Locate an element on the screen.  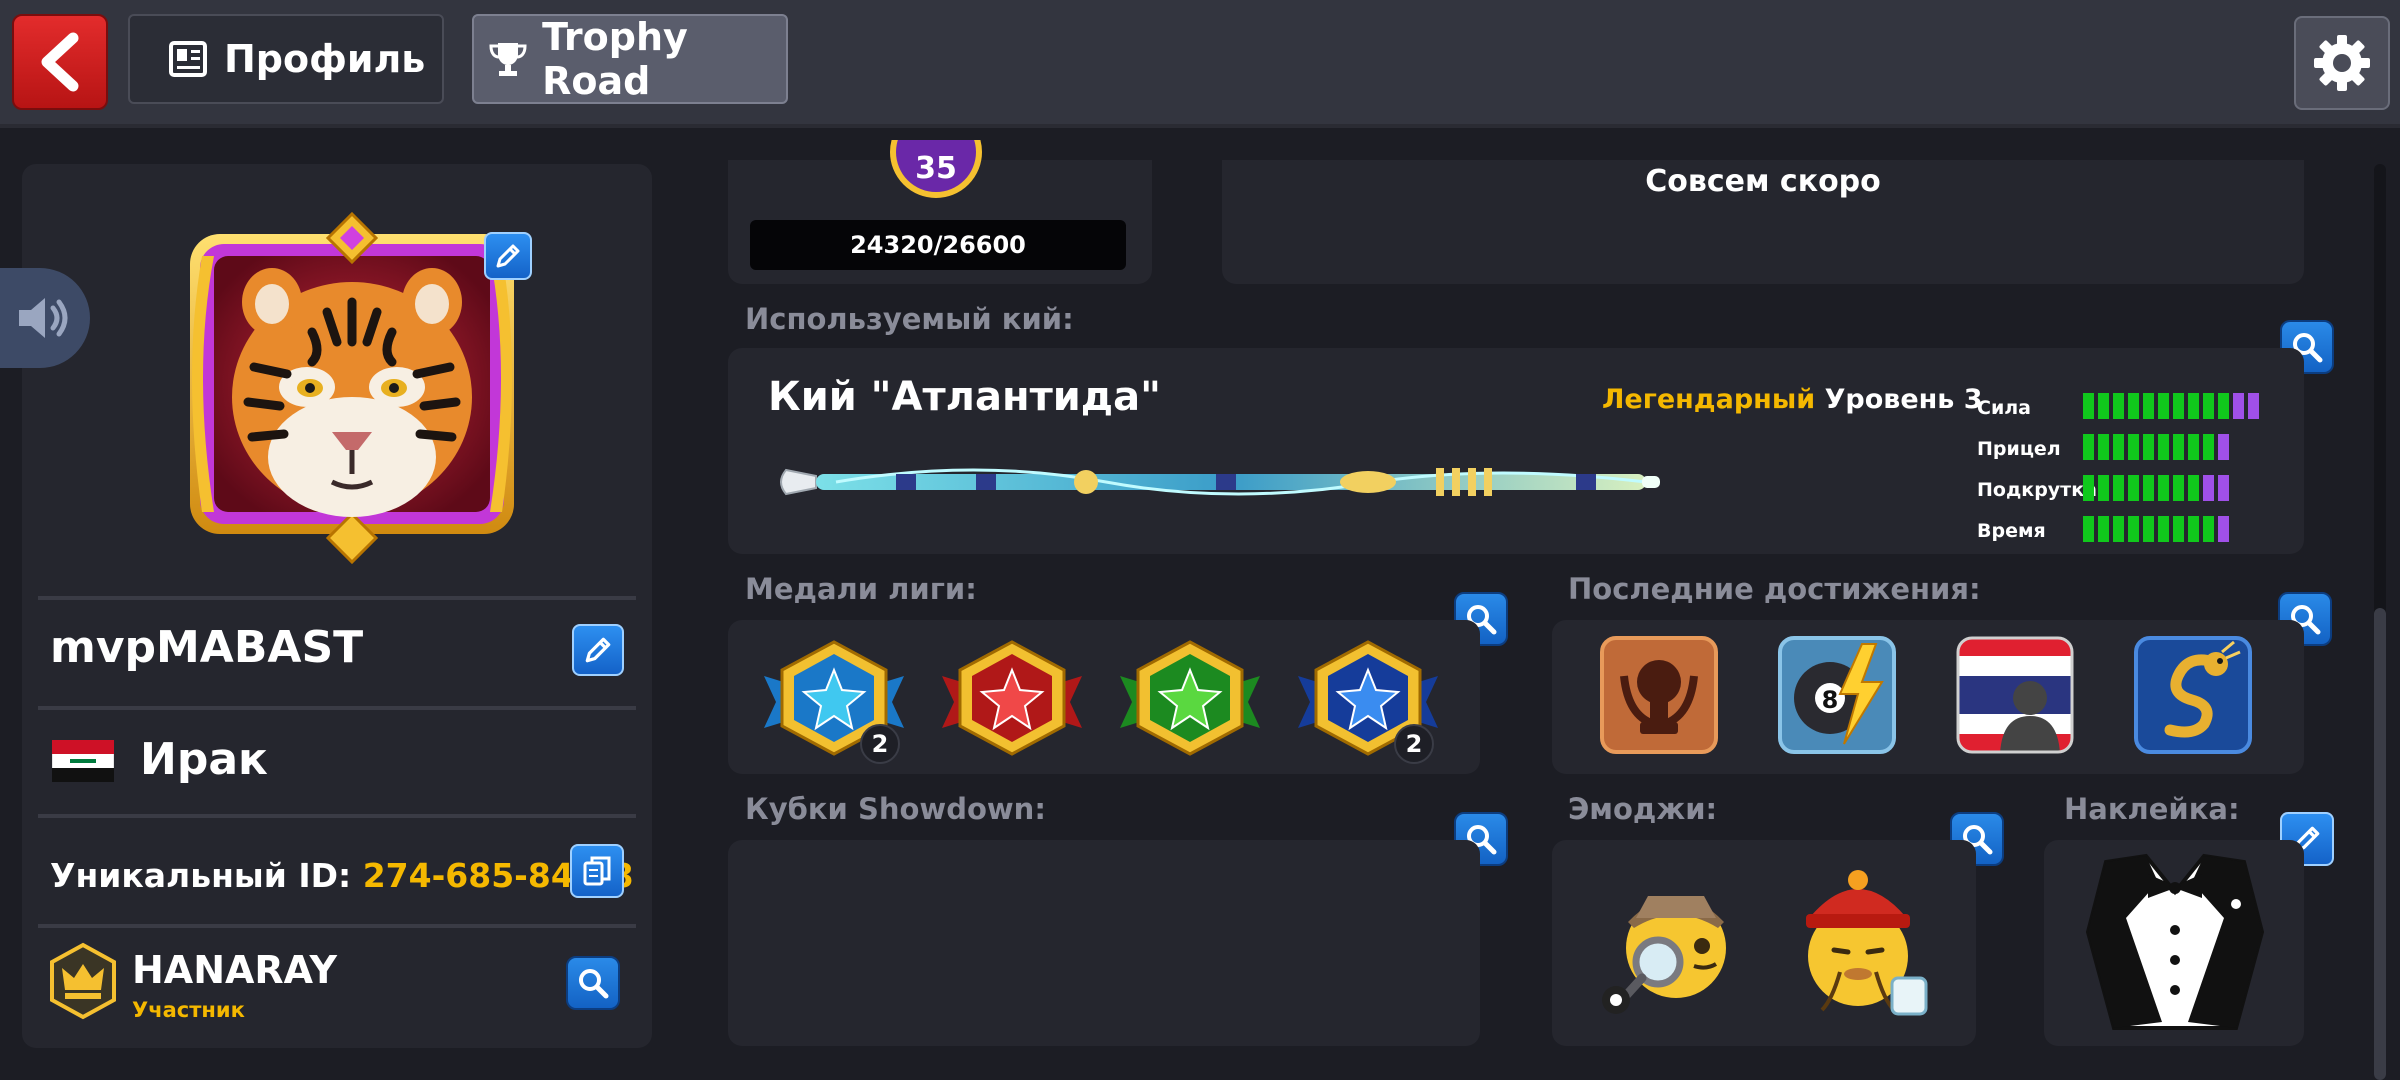
scrollbar is located at coordinates (2380, 622).